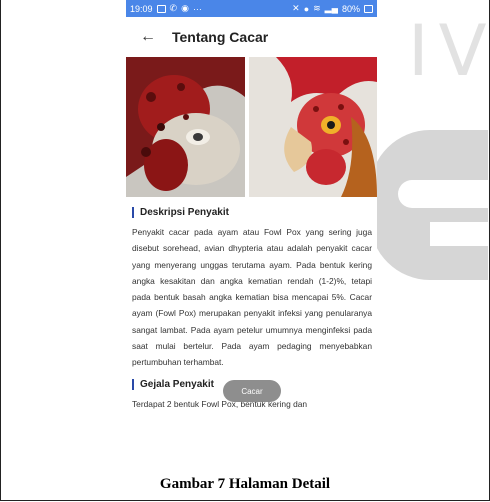 The height and width of the screenshot is (502, 490). I want to click on hero-image, so click(251, 127).